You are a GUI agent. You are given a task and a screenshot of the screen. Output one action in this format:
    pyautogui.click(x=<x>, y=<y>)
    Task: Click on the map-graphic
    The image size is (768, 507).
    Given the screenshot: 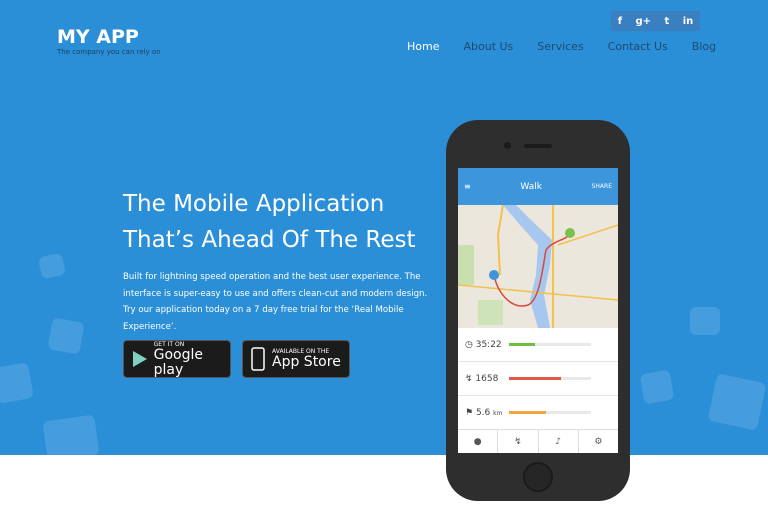 What is the action you would take?
    pyautogui.click(x=538, y=266)
    